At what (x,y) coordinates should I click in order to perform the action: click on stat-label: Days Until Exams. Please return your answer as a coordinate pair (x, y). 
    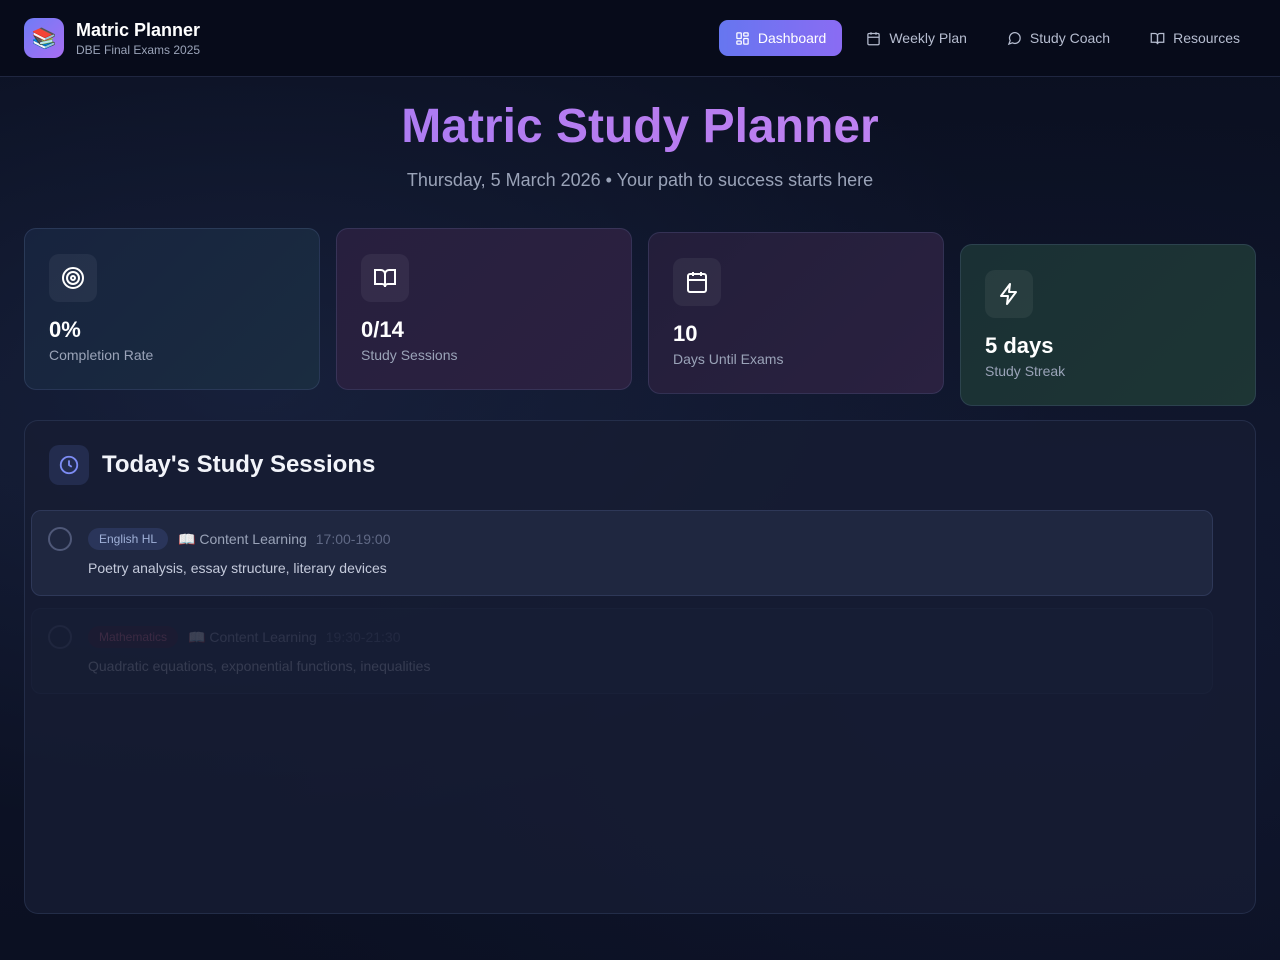
    Looking at the image, I should click on (728, 359).